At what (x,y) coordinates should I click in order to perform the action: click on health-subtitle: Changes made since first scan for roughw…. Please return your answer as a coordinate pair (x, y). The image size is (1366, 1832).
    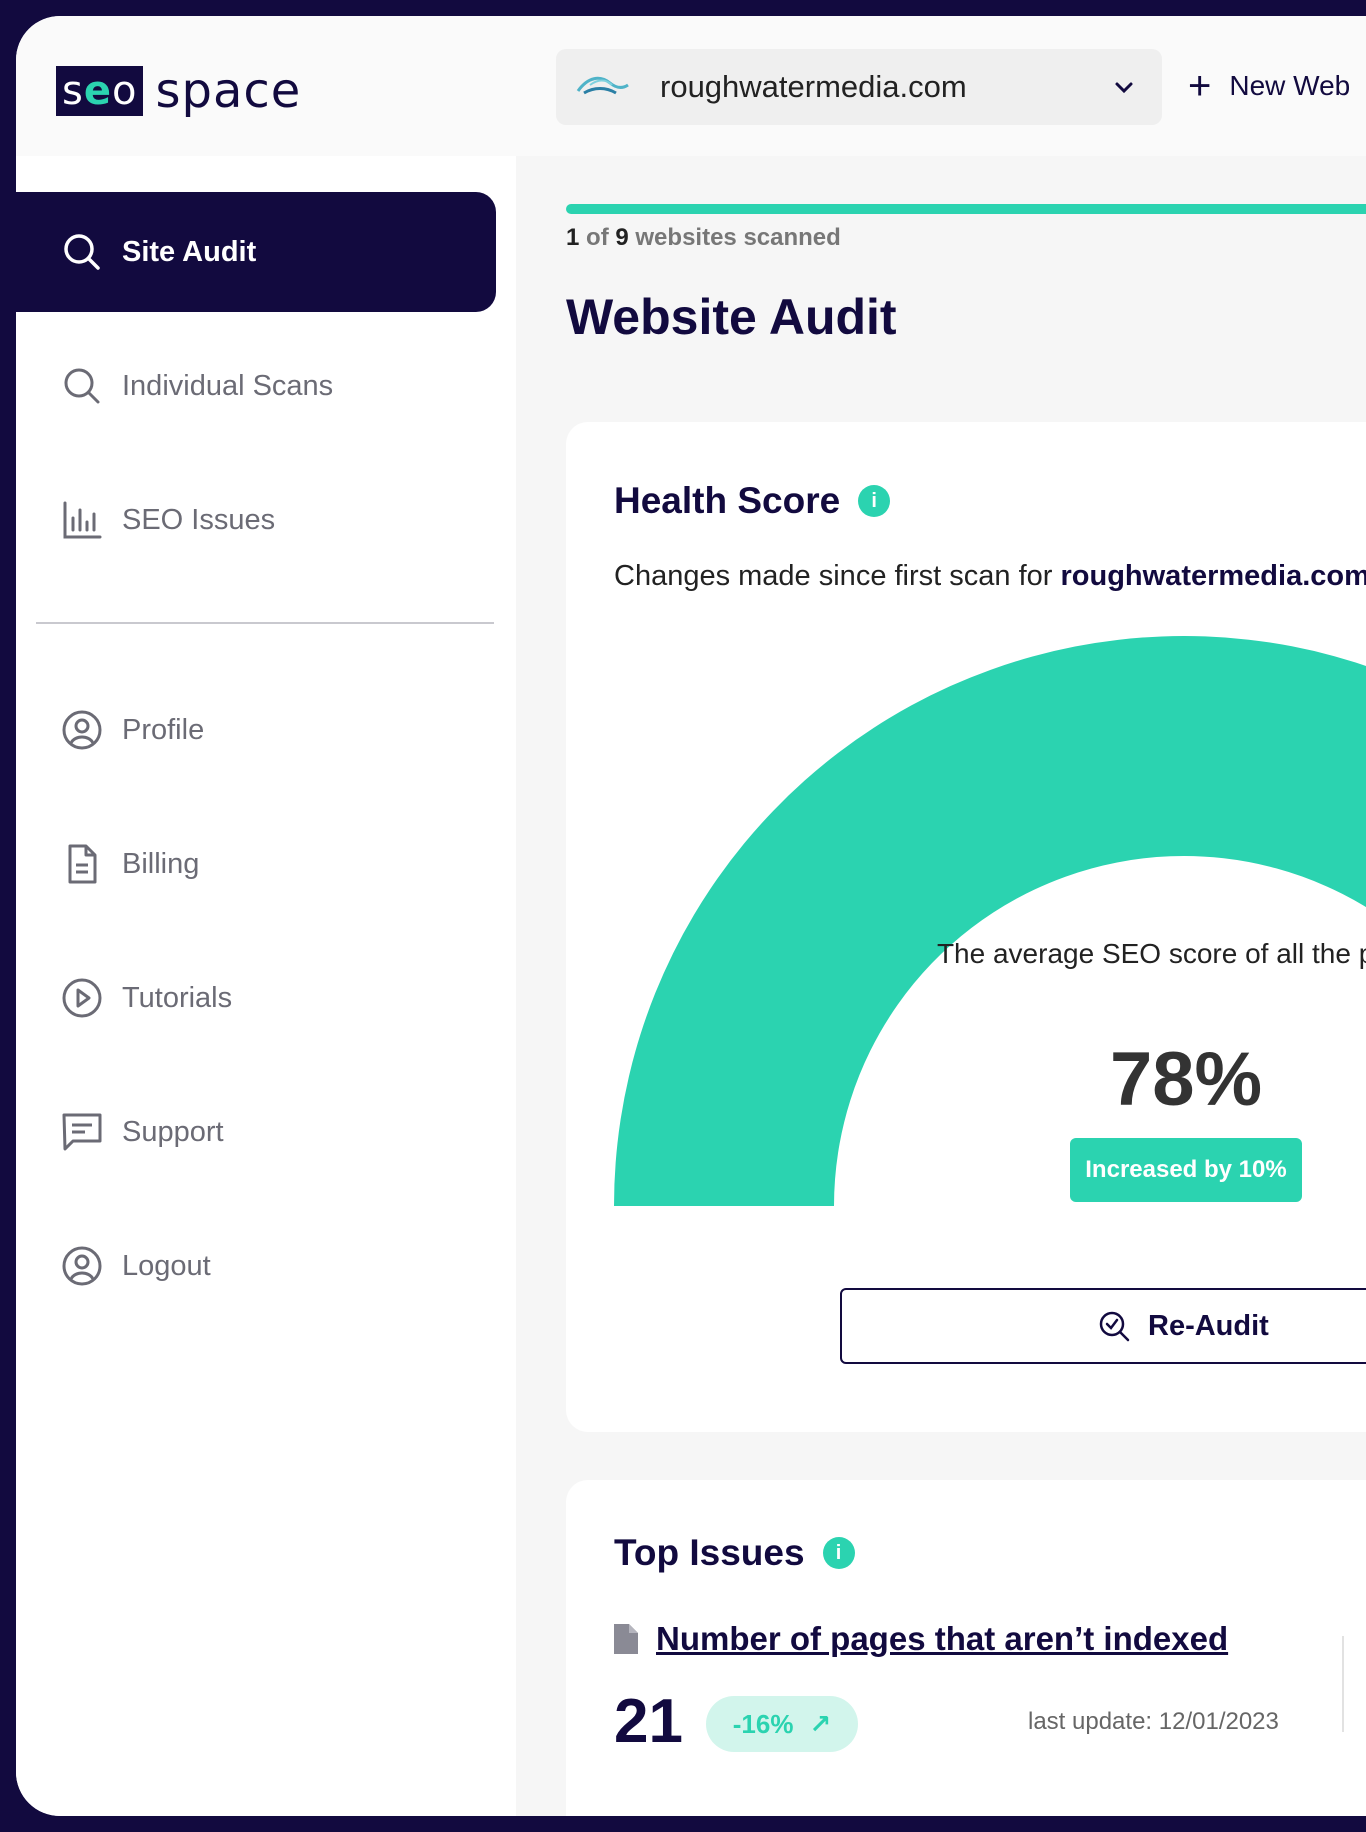
    Looking at the image, I should click on (990, 576).